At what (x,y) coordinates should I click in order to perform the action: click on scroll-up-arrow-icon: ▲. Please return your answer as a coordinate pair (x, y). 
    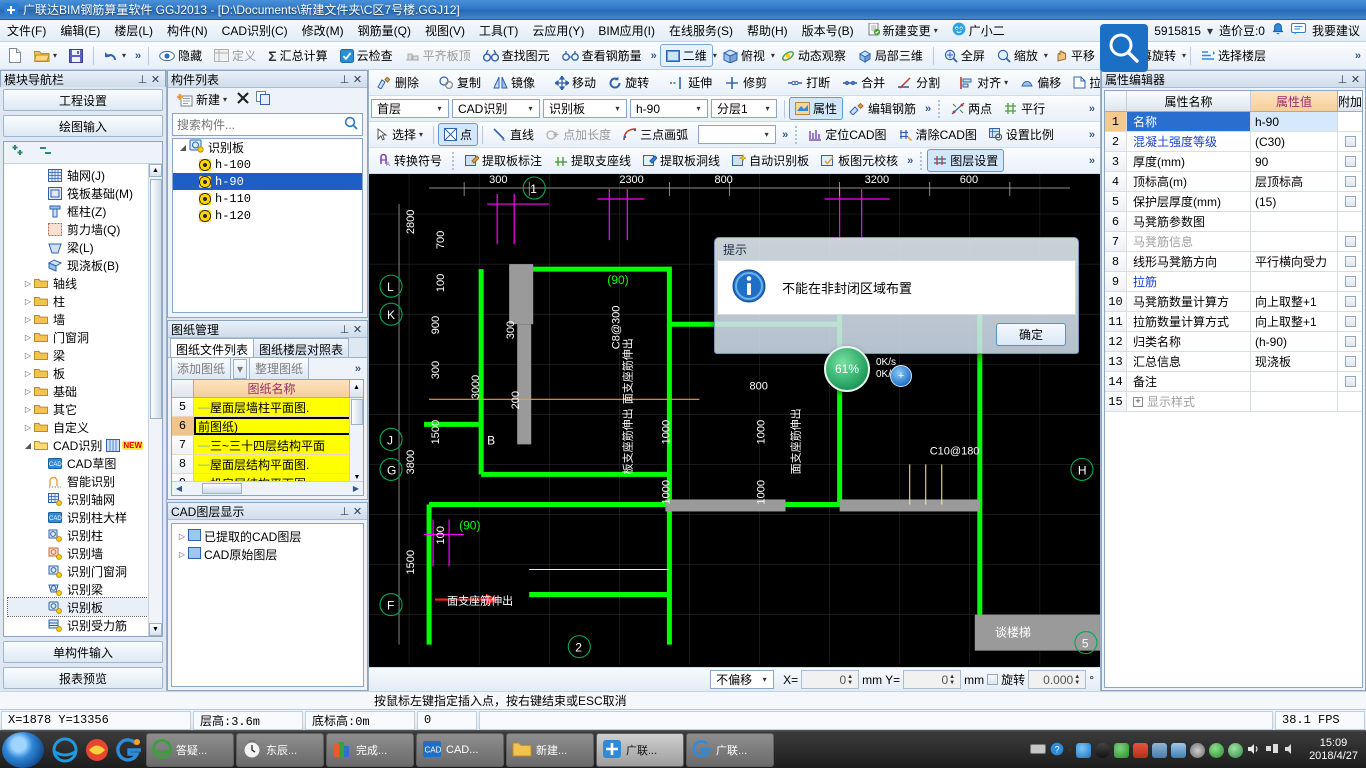
    Looking at the image, I should click on (155, 170).